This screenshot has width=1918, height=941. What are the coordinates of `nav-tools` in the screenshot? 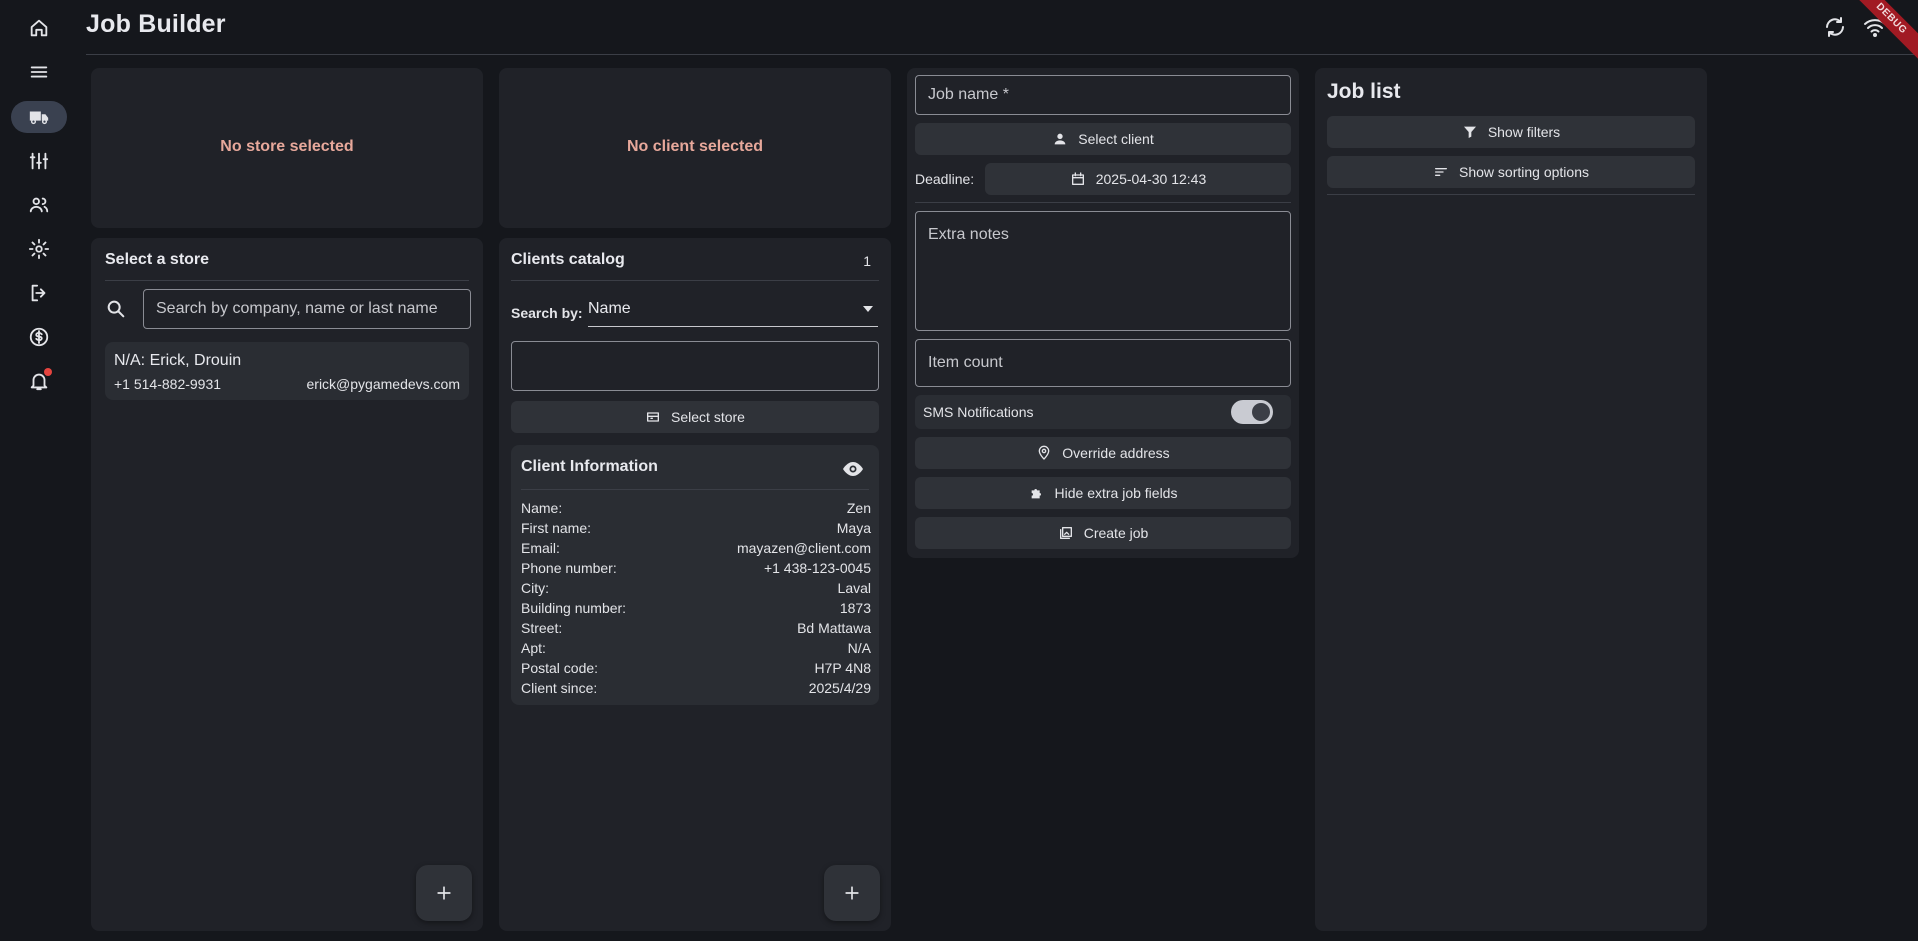 It's located at (39, 161).